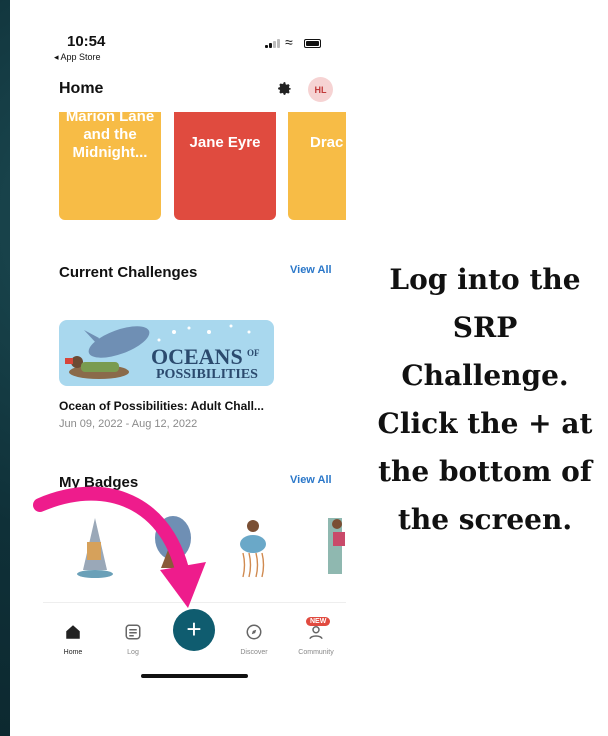  Describe the element at coordinates (86, 41) in the screenshot. I see `status-time: 10:54` at that location.